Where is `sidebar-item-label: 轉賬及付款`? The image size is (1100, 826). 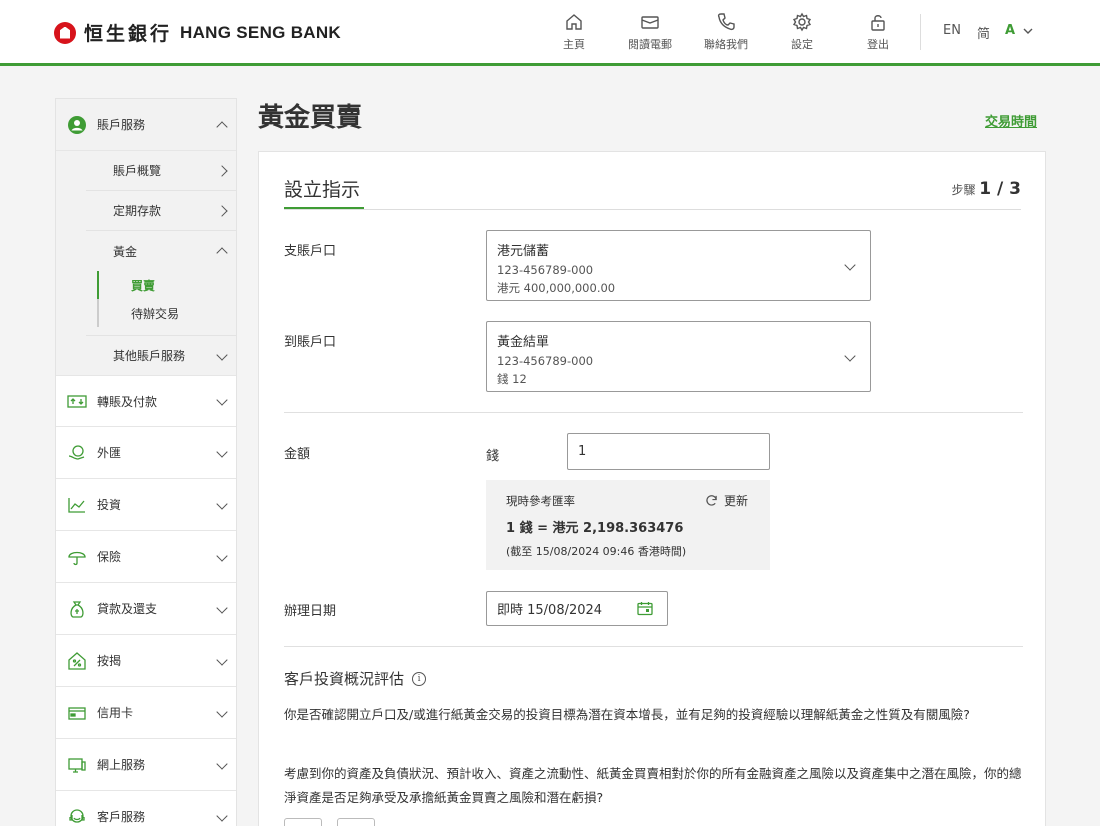
sidebar-item-label: 轉賬及付款 is located at coordinates (127, 401).